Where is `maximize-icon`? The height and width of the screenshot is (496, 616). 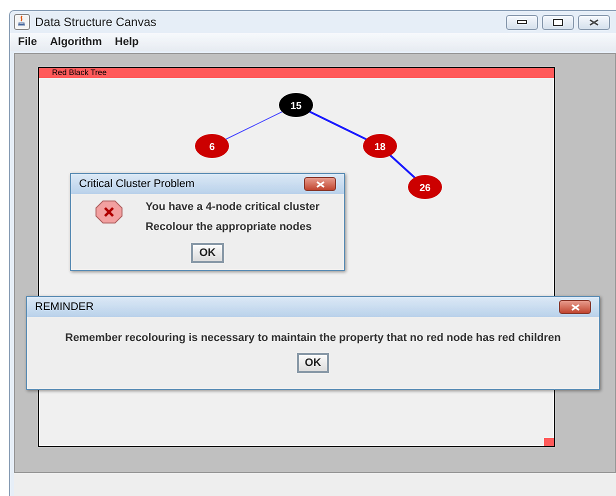 maximize-icon is located at coordinates (558, 22).